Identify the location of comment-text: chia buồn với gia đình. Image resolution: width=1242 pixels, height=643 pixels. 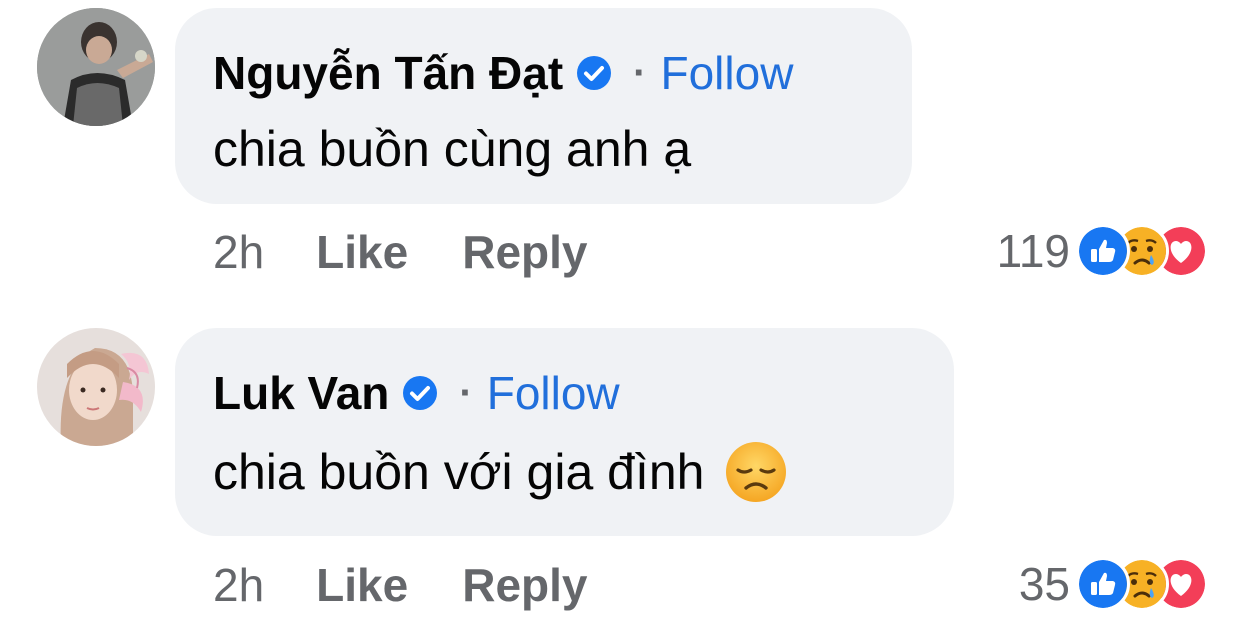
(459, 472).